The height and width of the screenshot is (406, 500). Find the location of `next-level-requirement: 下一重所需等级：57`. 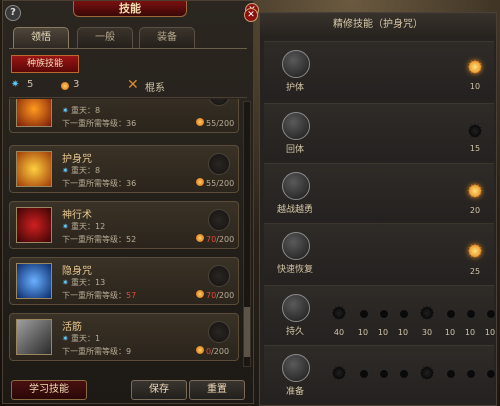

next-level-requirement: 下一重所需等级：57 is located at coordinates (99, 295).